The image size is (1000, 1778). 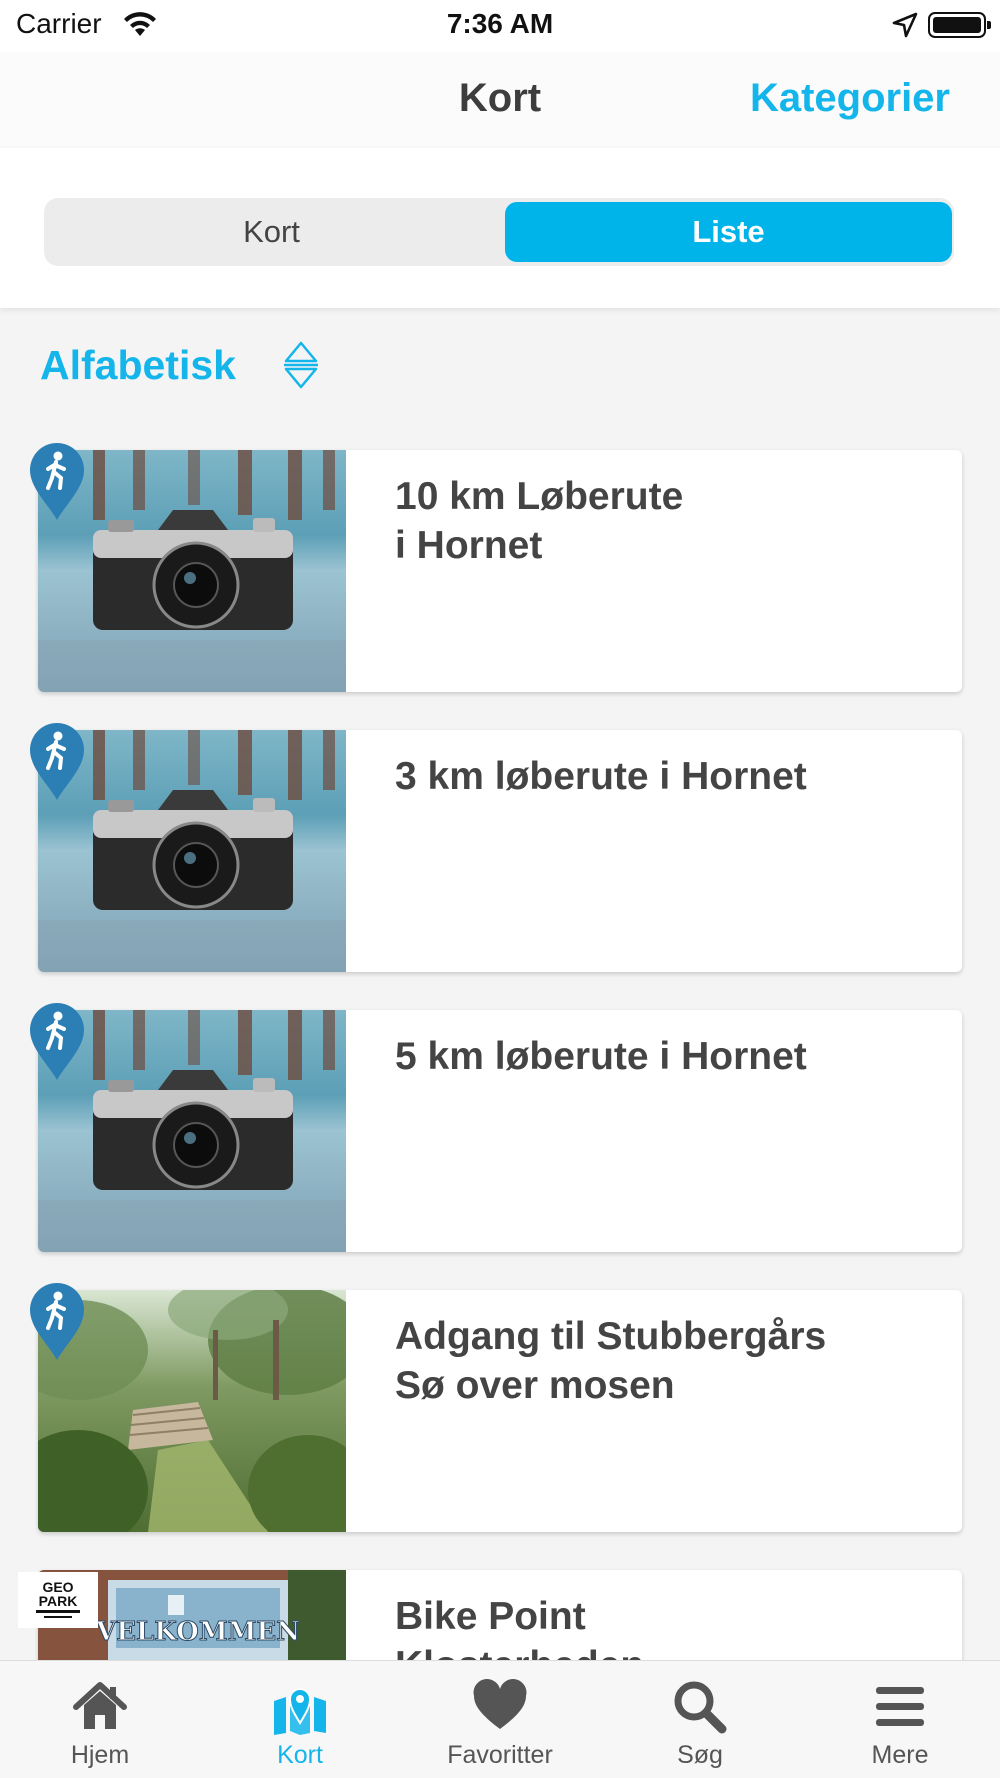 I want to click on categories-button: Kategorier, so click(x=850, y=98).